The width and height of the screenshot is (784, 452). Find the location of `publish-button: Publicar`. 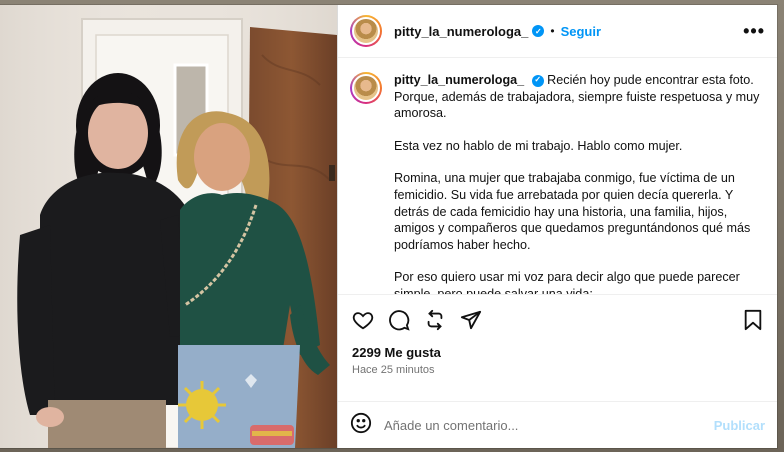

publish-button: Publicar is located at coordinates (739, 425).